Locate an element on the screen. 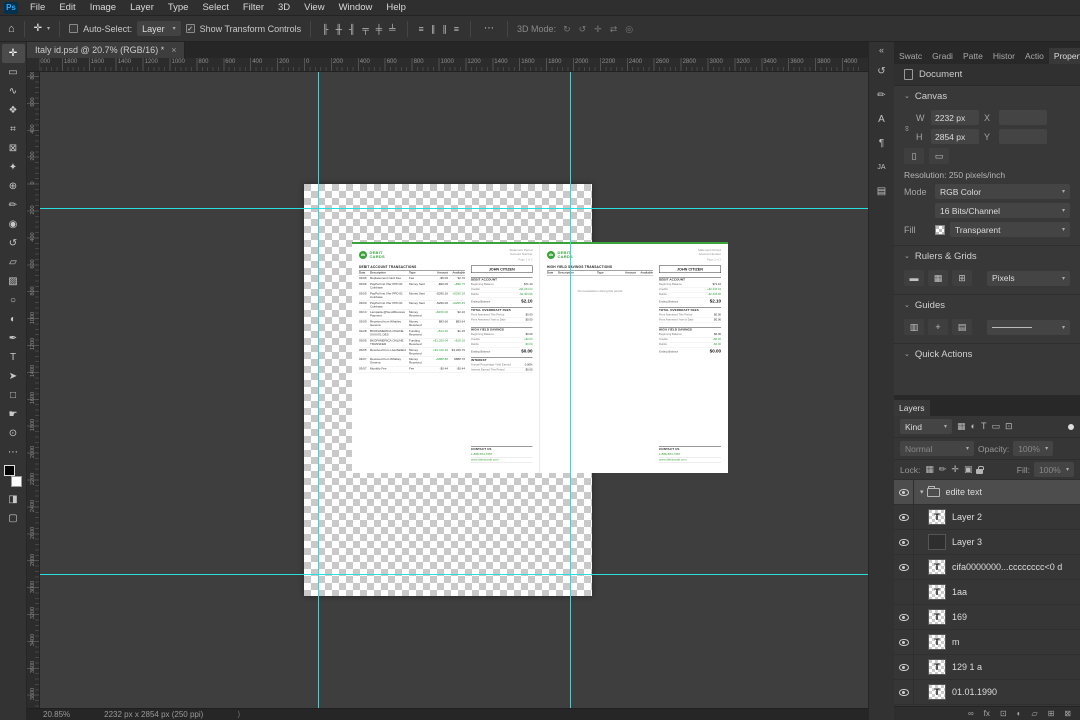 Image resolution: width=1080 pixels, height=720 pixels. width-field: 2232 px is located at coordinates (955, 117).